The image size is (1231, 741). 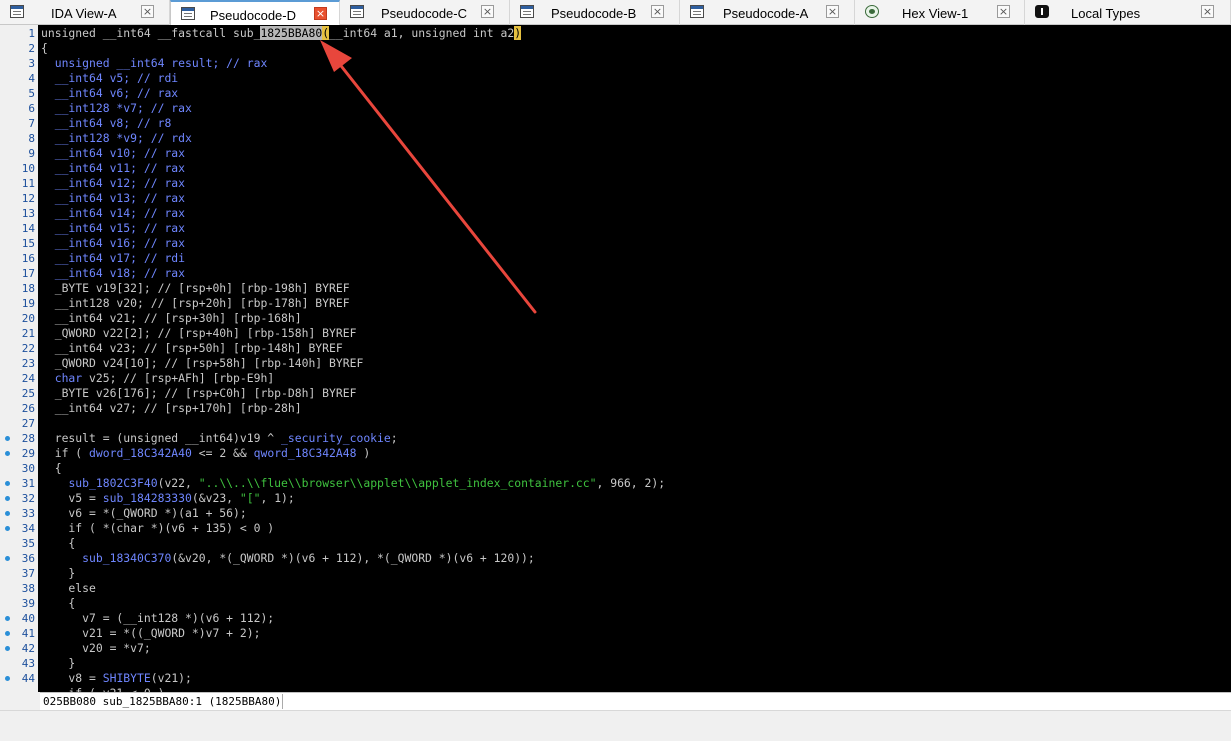 I want to click on code-line: __int64 v15; // rax, so click(x=113, y=228).